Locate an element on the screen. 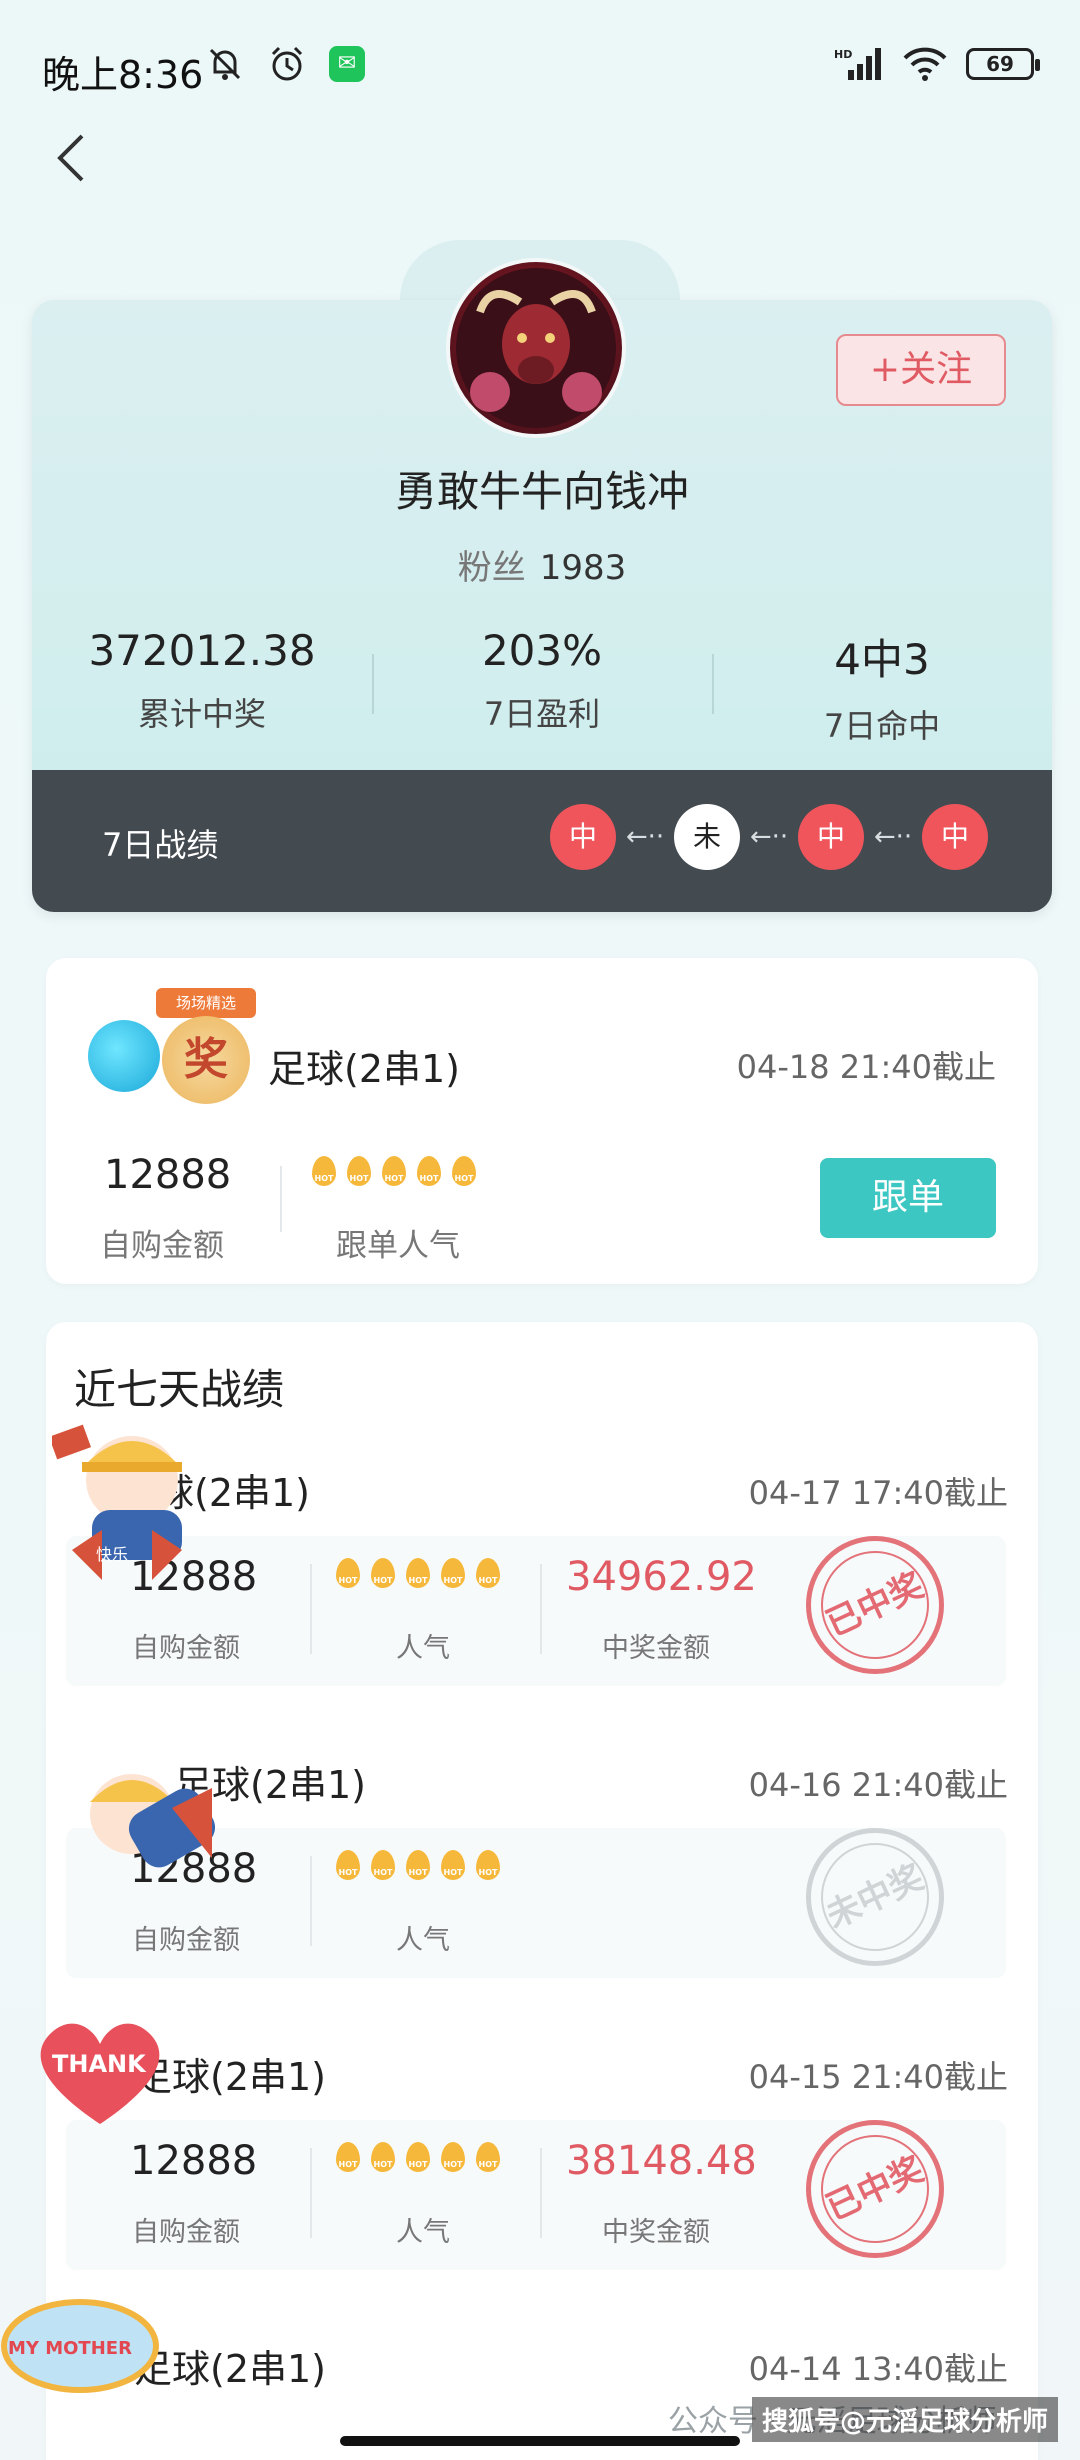 The width and height of the screenshot is (1080, 2460). stat-label: 累计中奖 is located at coordinates (201, 714).